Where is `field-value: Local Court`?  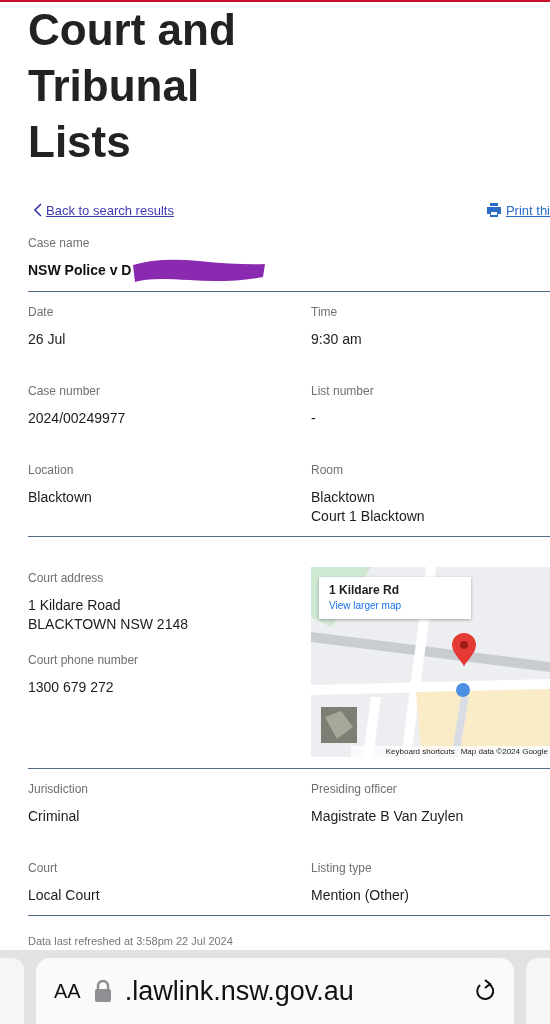 field-value: Local Court is located at coordinates (64, 895).